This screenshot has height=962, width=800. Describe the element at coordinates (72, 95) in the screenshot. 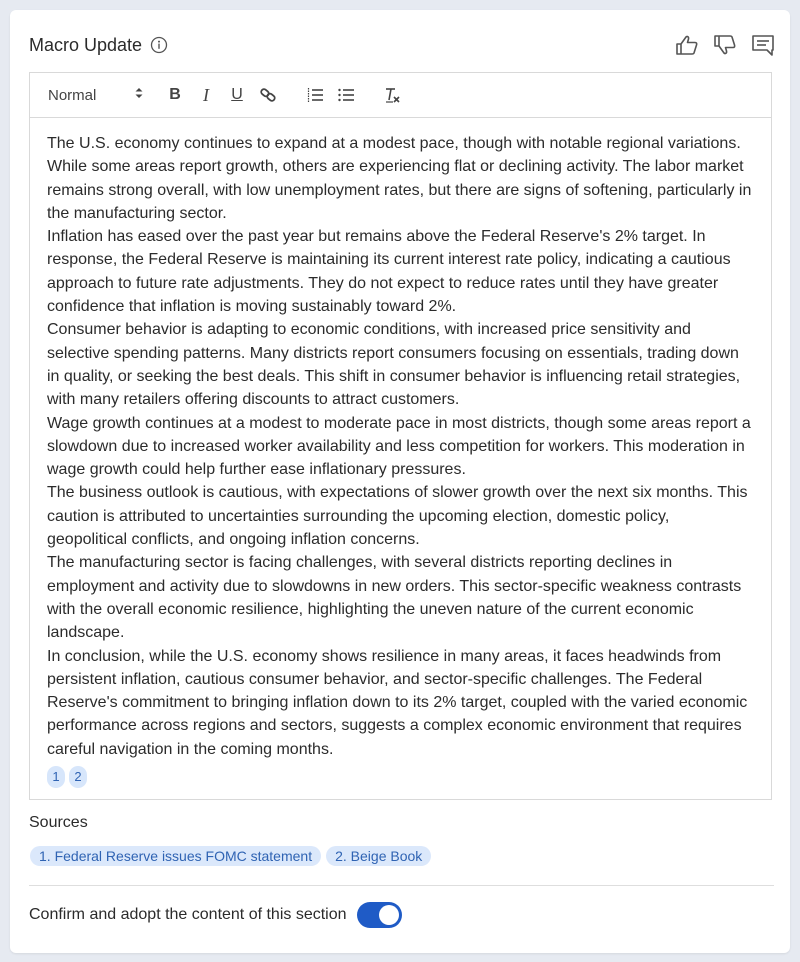

I see `text-format-value: Normal` at that location.